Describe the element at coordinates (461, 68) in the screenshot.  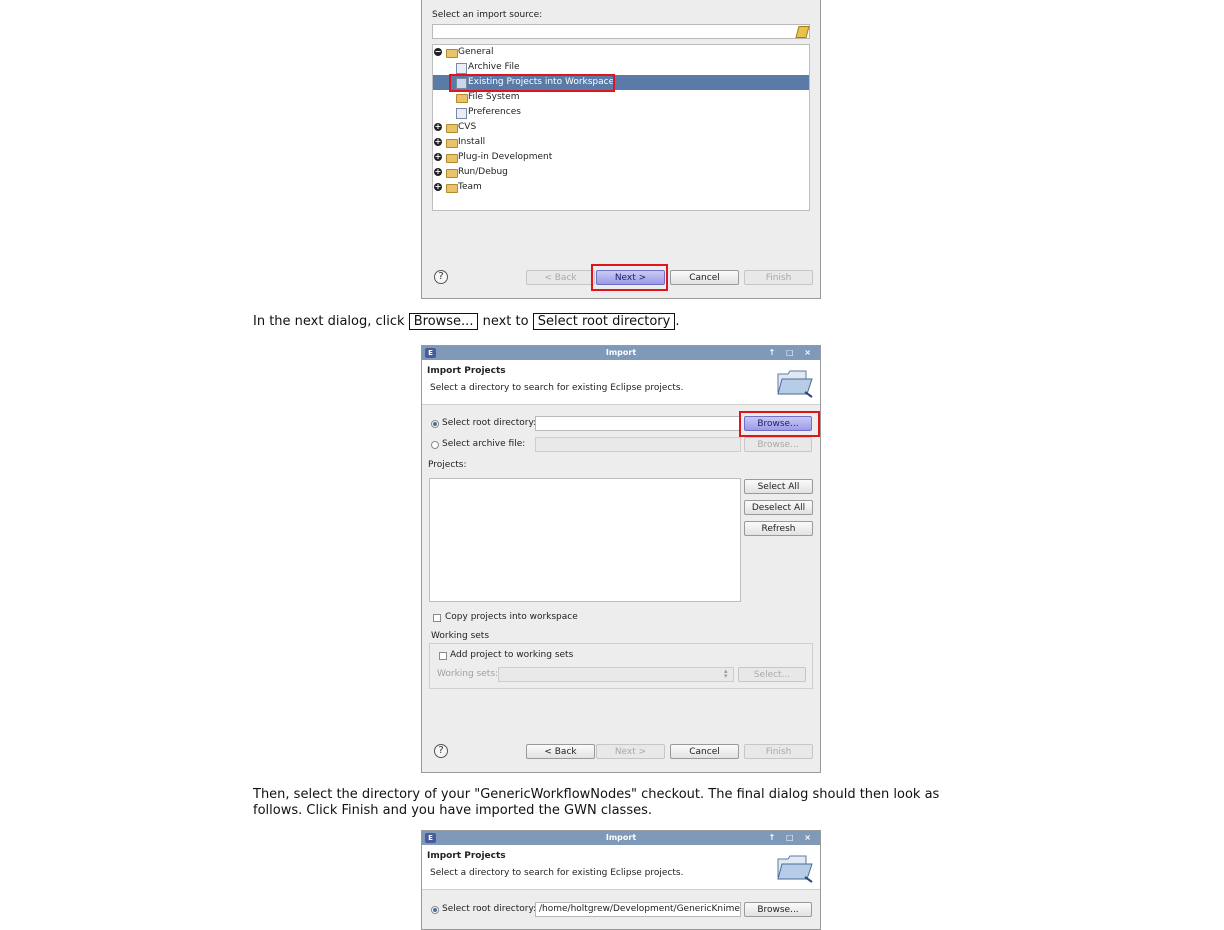
I see `archive-icon` at that location.